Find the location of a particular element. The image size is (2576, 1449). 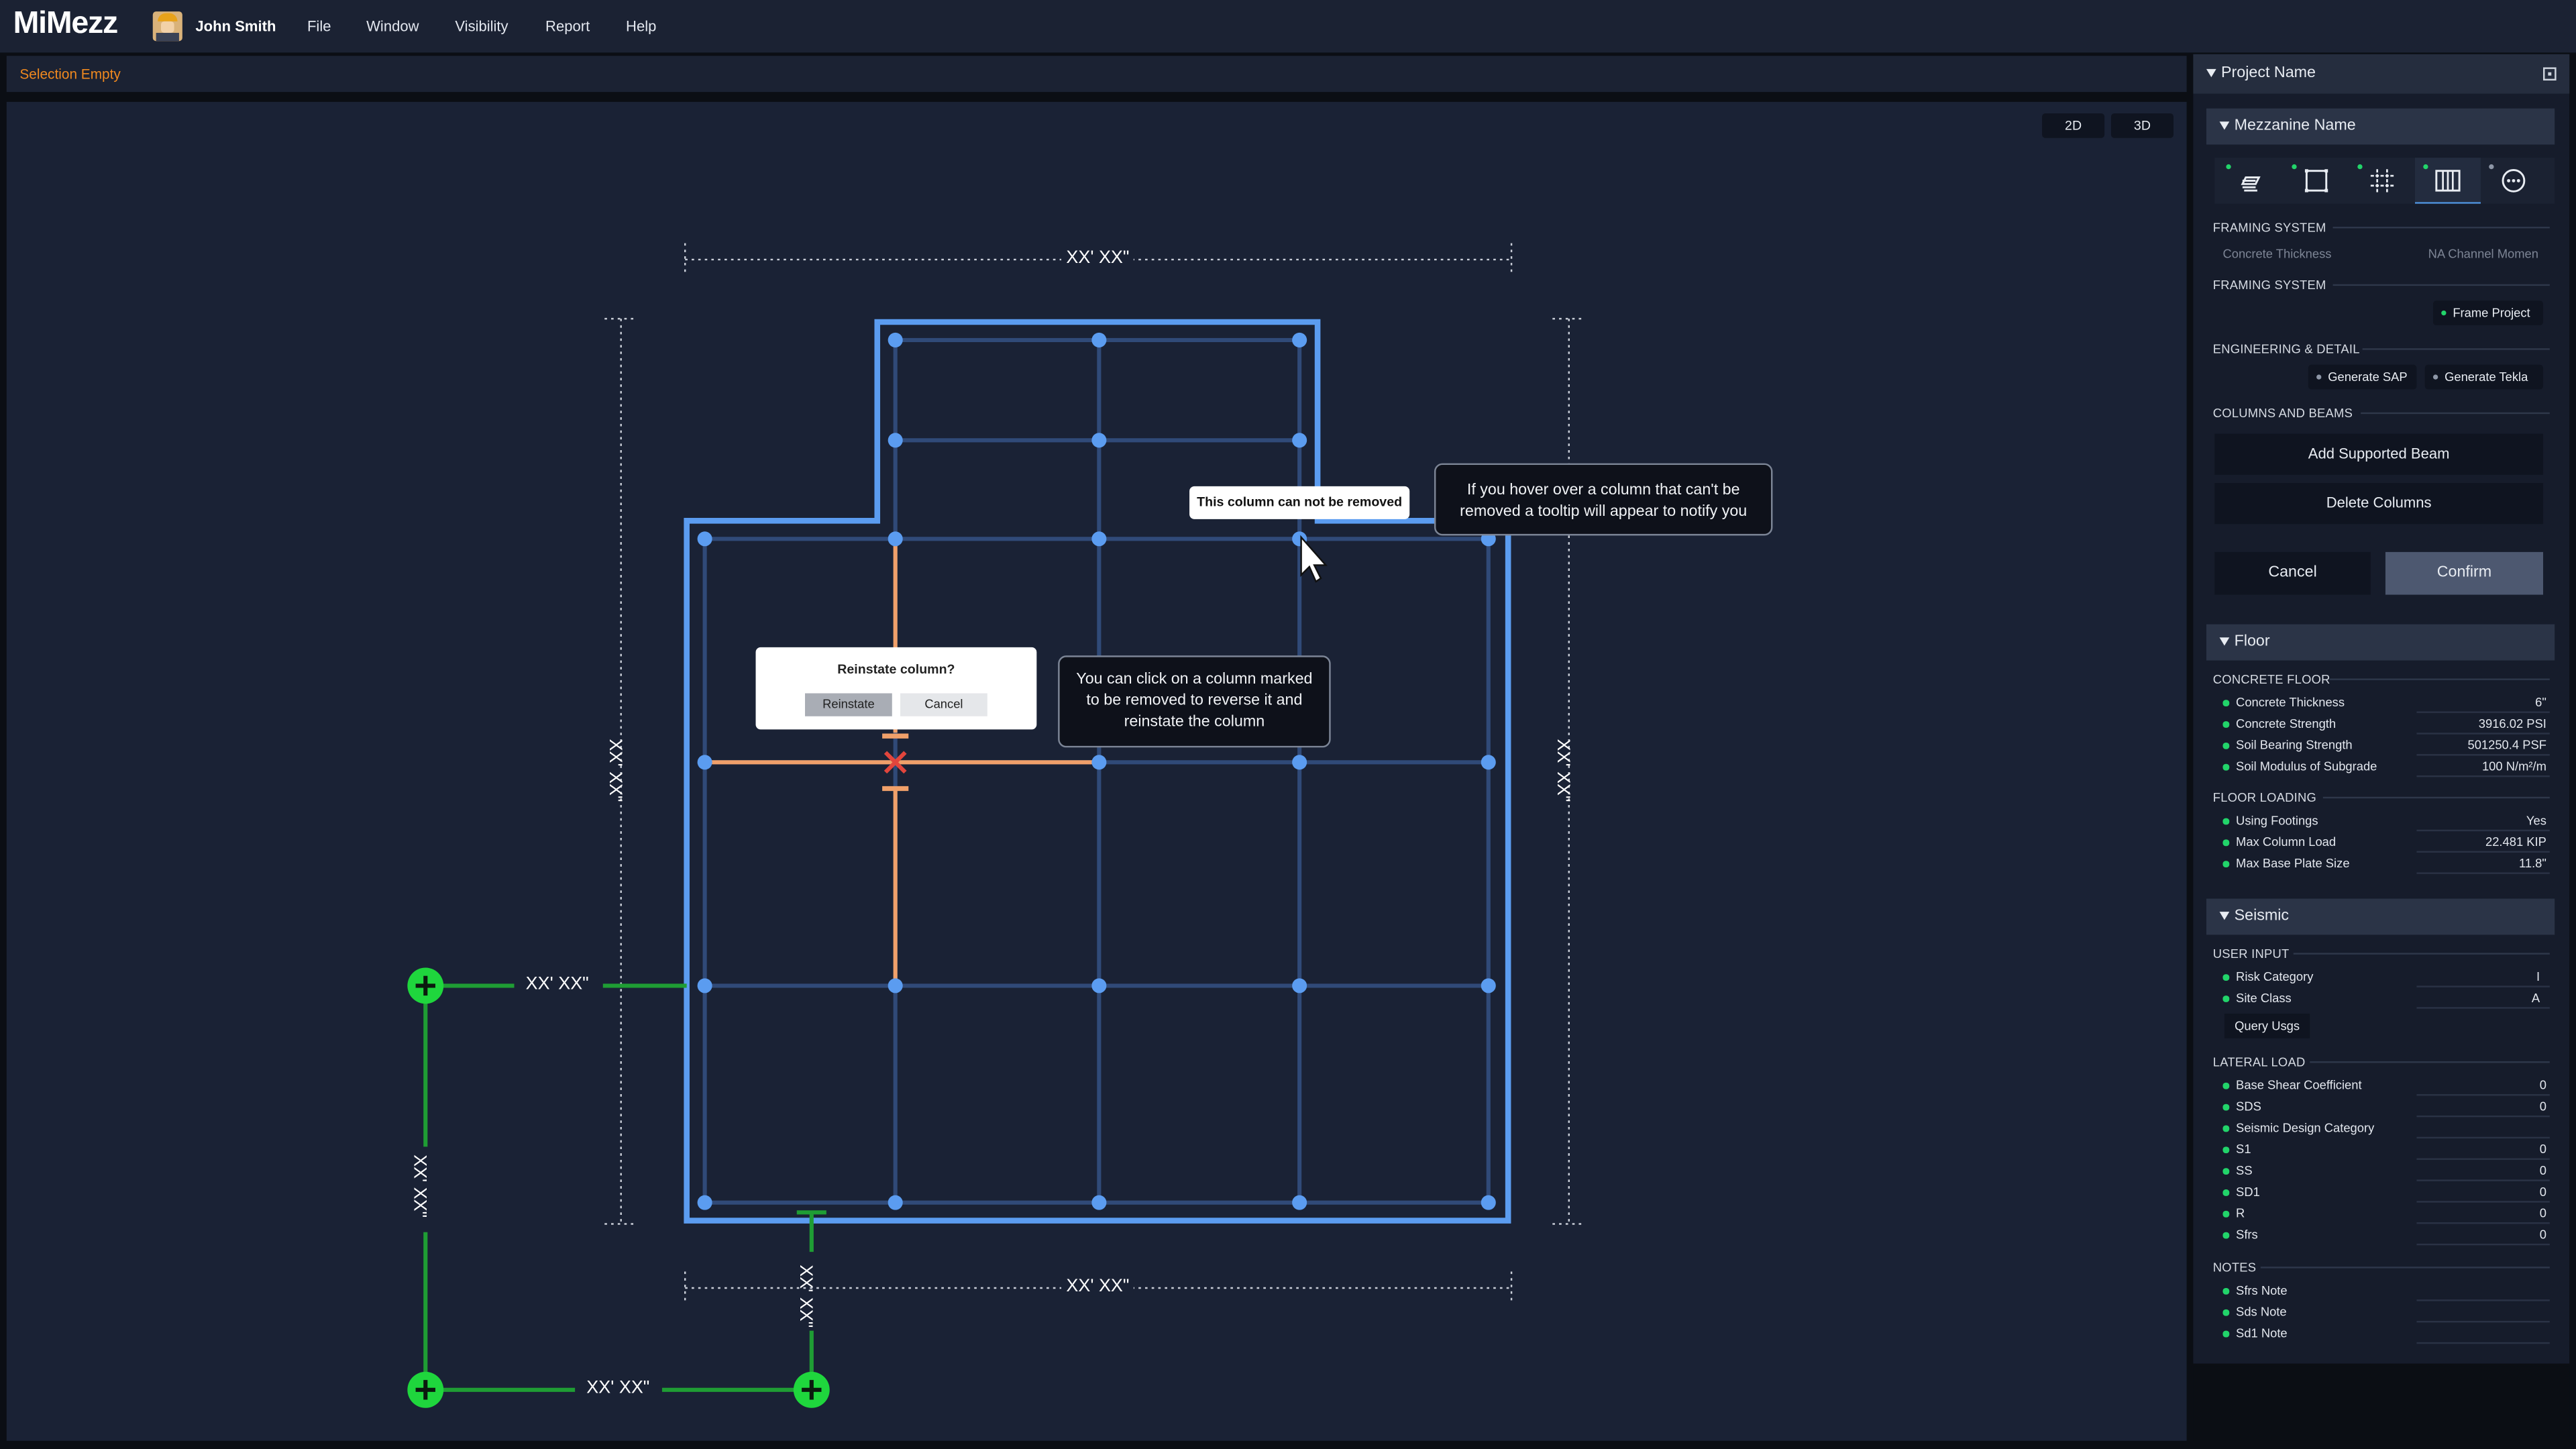

prop-row: Max Column Load 22.481 KIP is located at coordinates (2386, 843).